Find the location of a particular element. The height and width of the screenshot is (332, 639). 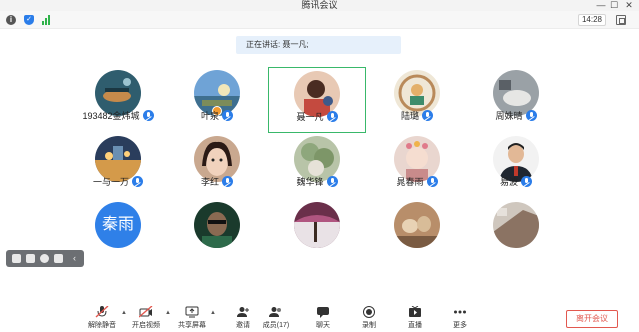

participant-tile: 叶泉 is located at coordinates (217, 99).